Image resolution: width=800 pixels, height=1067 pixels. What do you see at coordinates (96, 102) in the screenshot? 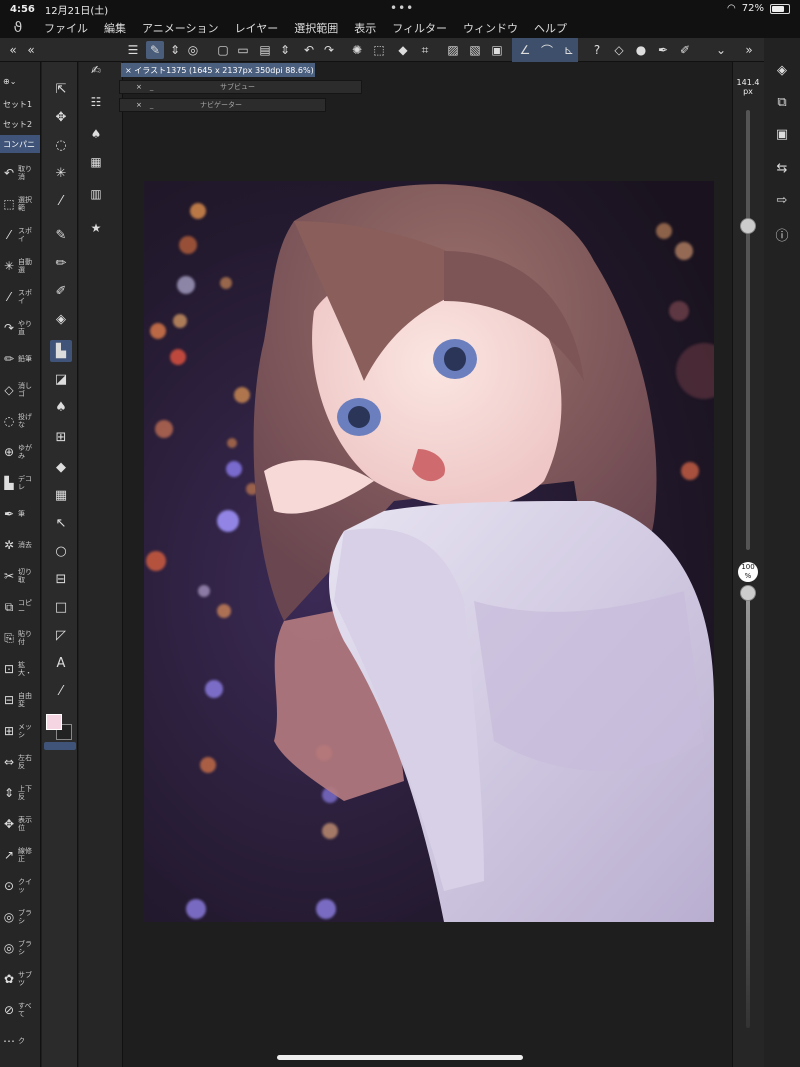
I see `property-sliders-icon: ☷` at bounding box center [96, 102].